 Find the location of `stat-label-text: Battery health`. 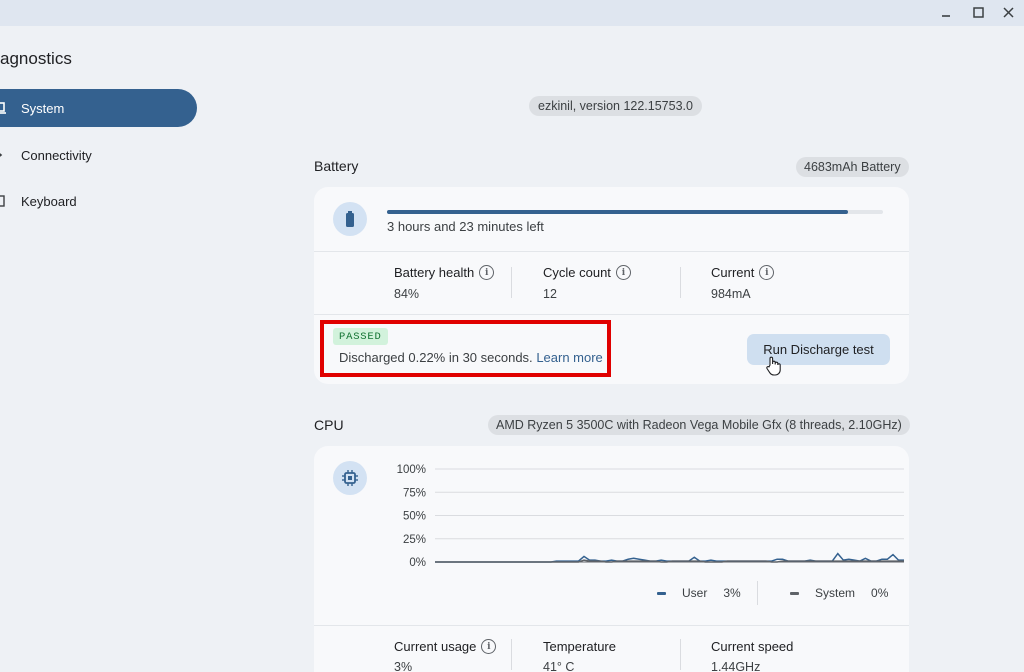

stat-label-text: Battery health is located at coordinates (434, 272).